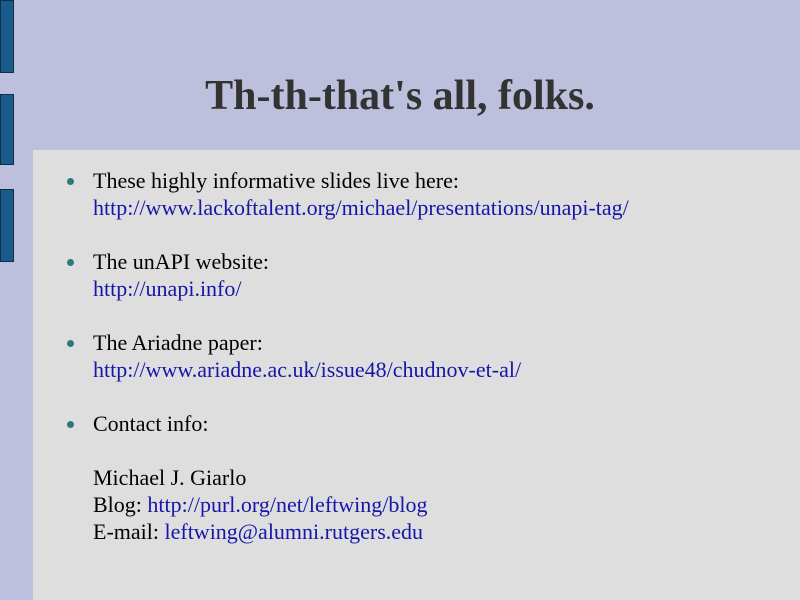 The width and height of the screenshot is (800, 600). What do you see at coordinates (293, 531) in the screenshot?
I see `email-link: leftwing@alumni.rutgers.edu` at bounding box center [293, 531].